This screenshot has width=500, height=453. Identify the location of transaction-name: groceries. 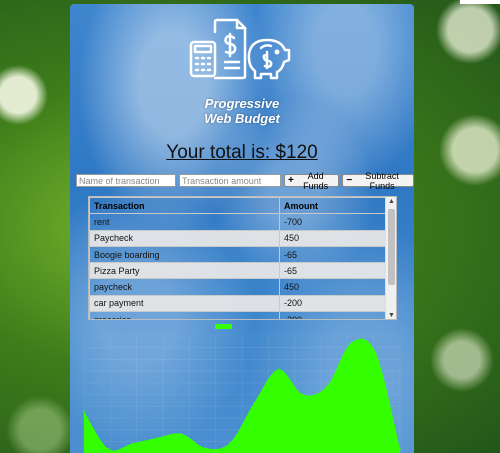
(184, 315).